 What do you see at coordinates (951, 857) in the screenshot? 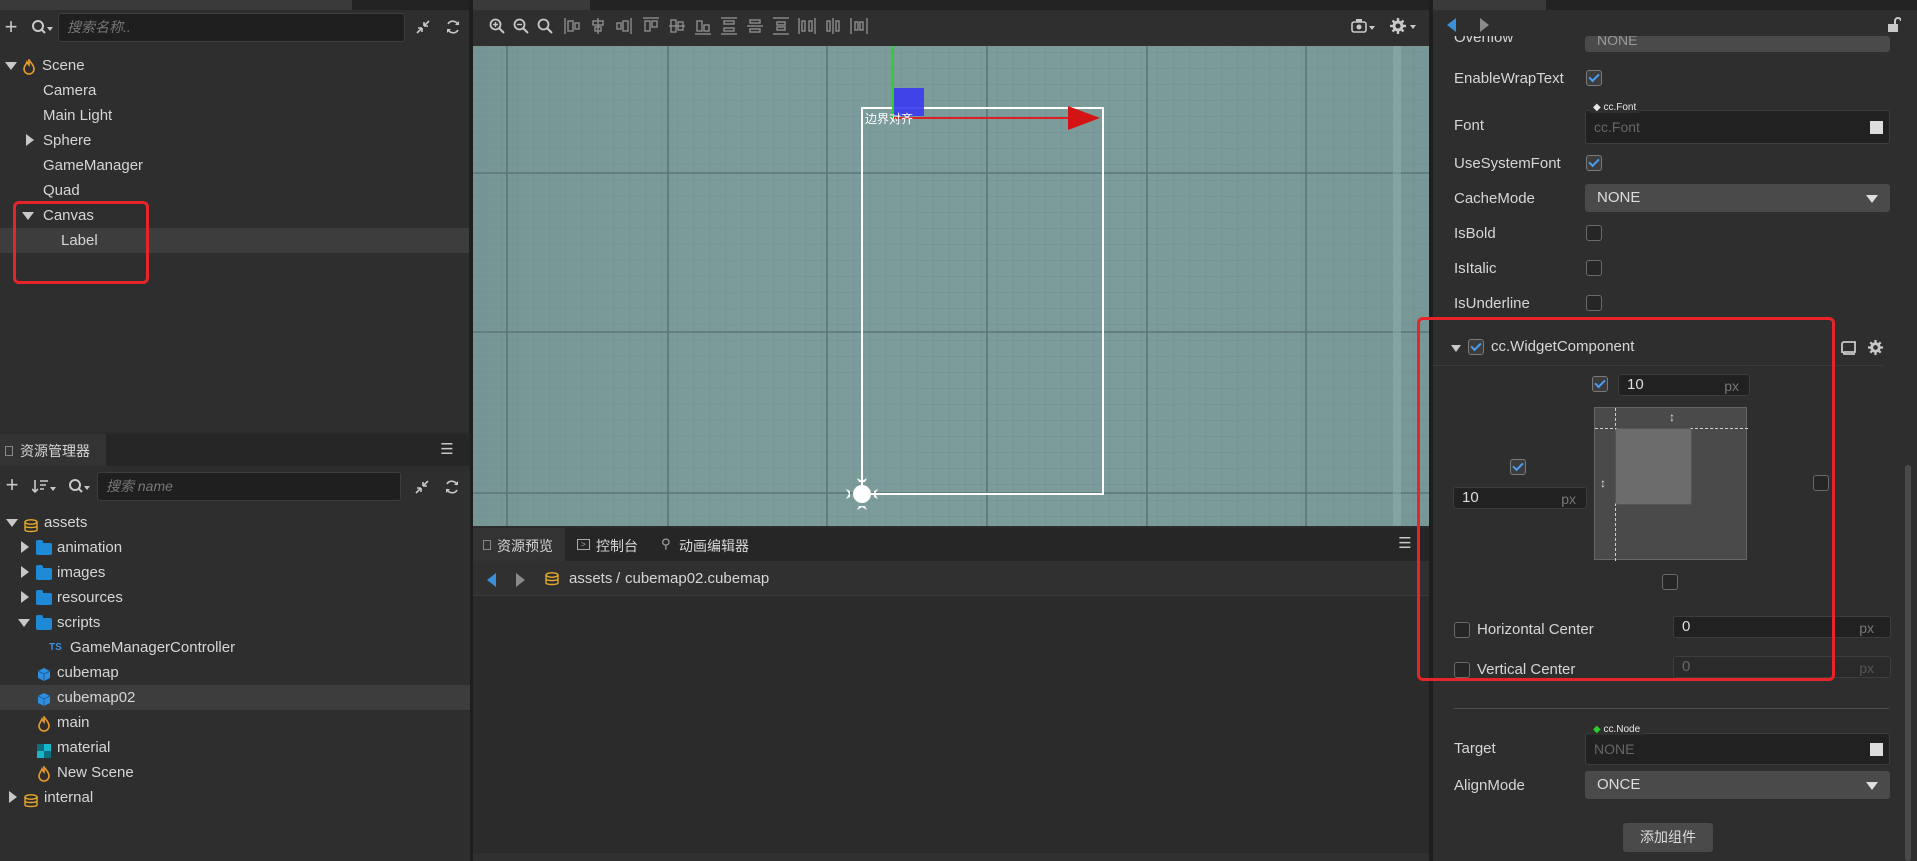
I see `bottom-status-strip` at bounding box center [951, 857].